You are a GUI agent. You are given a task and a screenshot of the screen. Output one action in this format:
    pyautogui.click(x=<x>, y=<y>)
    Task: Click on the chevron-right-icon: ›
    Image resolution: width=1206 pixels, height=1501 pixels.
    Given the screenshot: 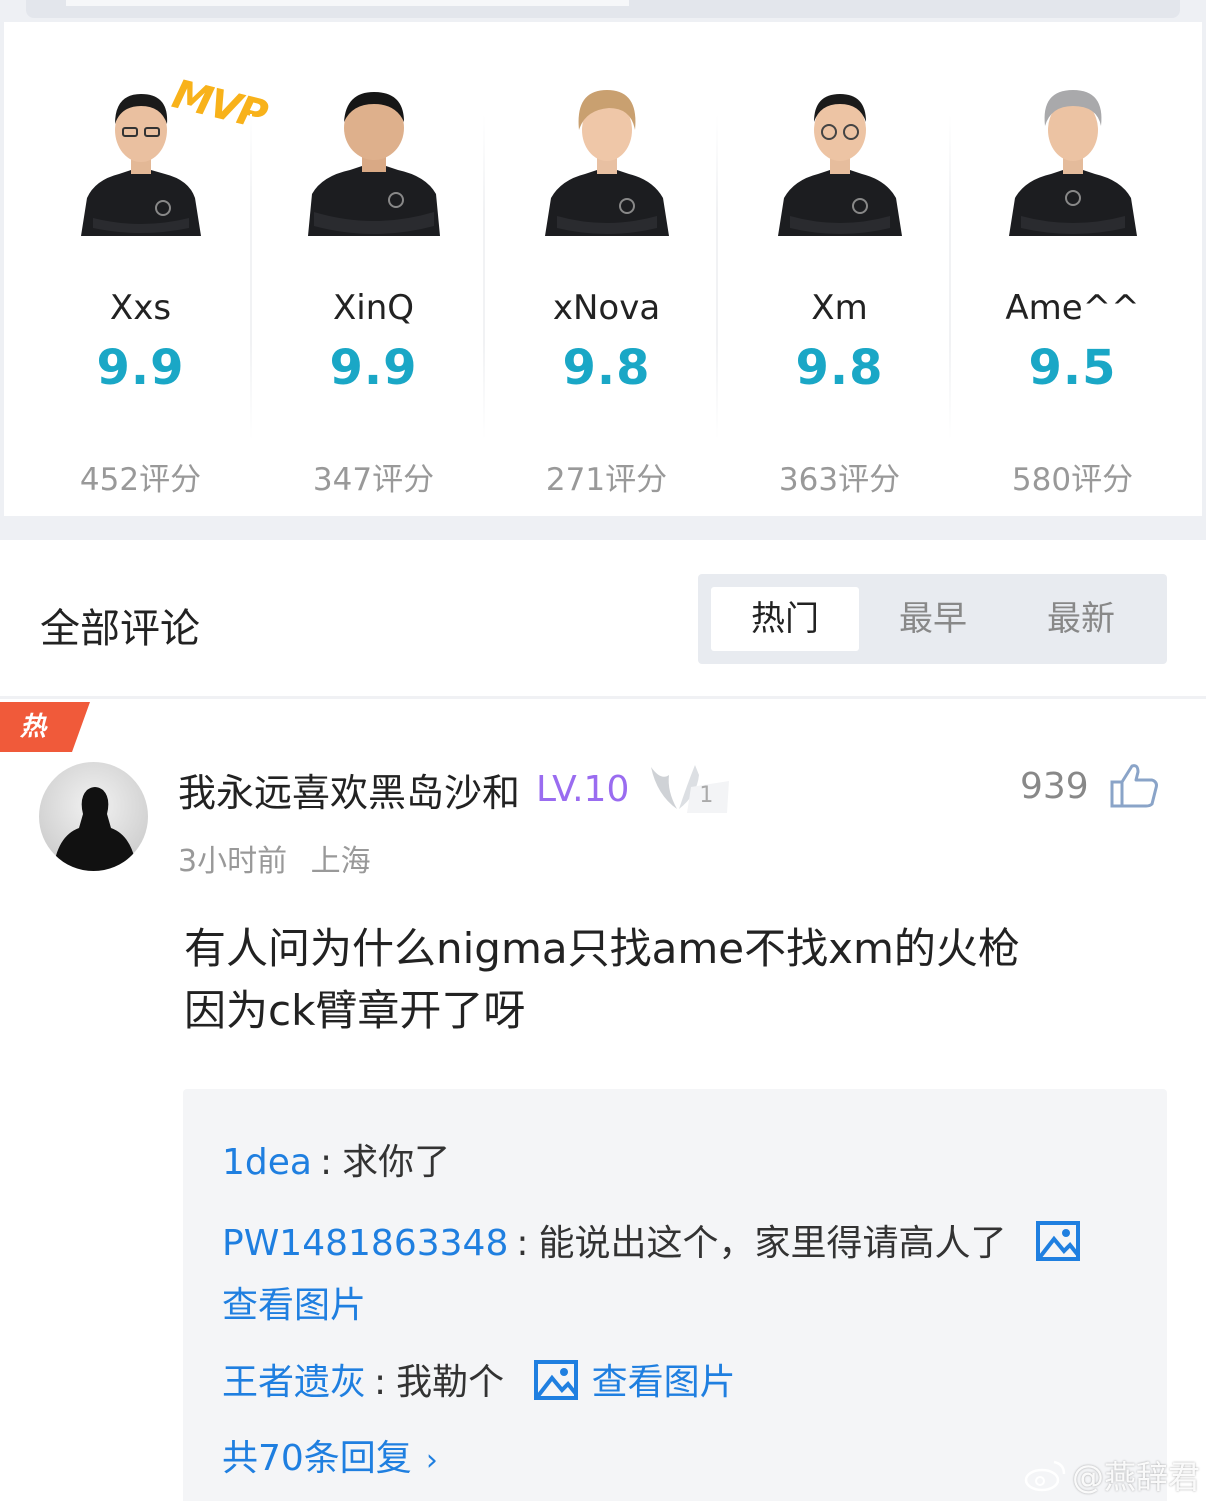 What is the action you would take?
    pyautogui.click(x=431, y=1460)
    